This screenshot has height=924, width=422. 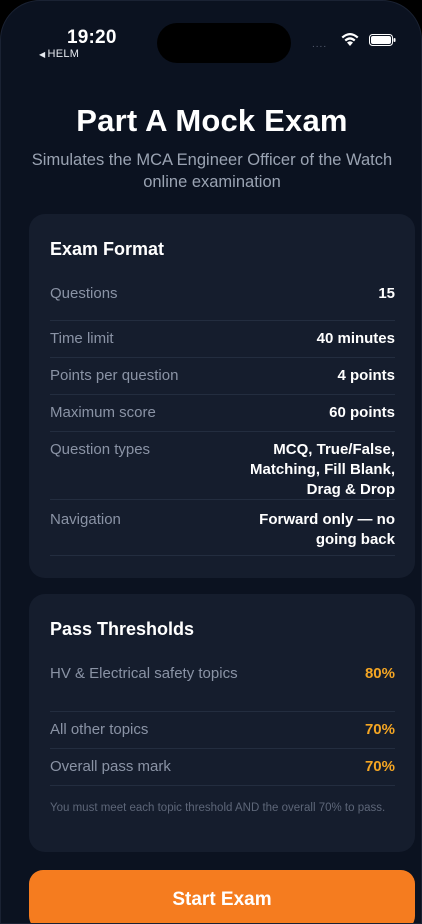 I want to click on format-row-time-limit: Time limit 40 minutes, so click(x=222, y=339).